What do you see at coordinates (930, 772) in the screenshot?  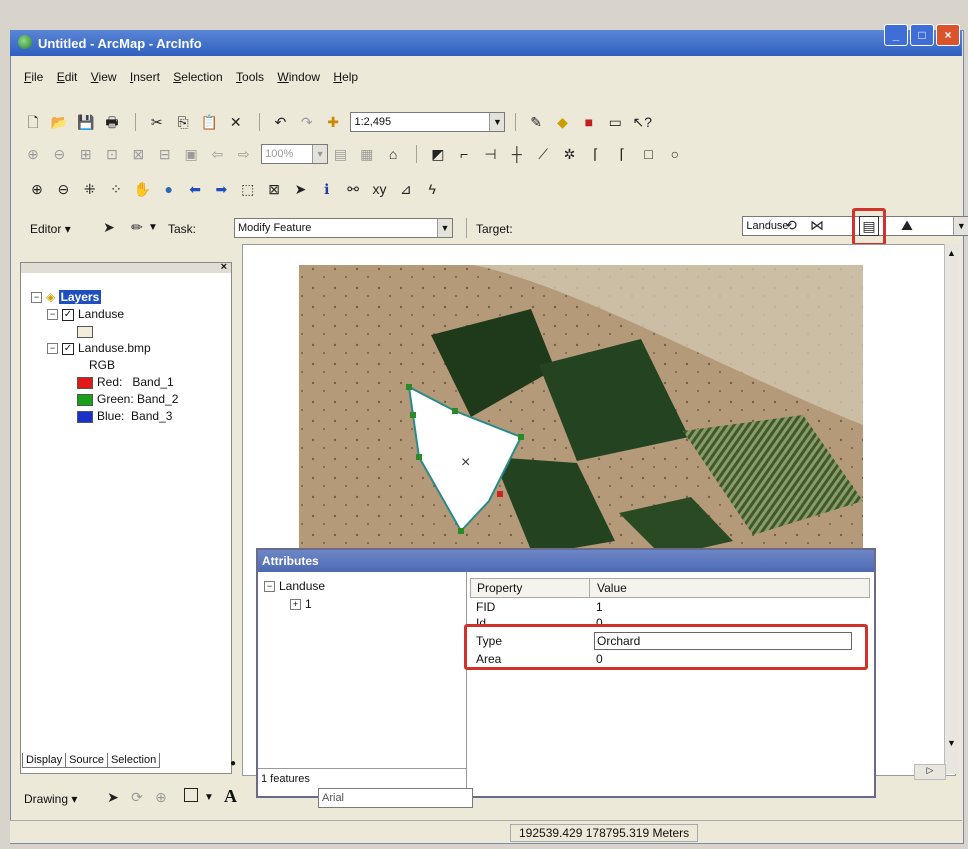 I see `scroll-right-icon: ▷` at bounding box center [930, 772].